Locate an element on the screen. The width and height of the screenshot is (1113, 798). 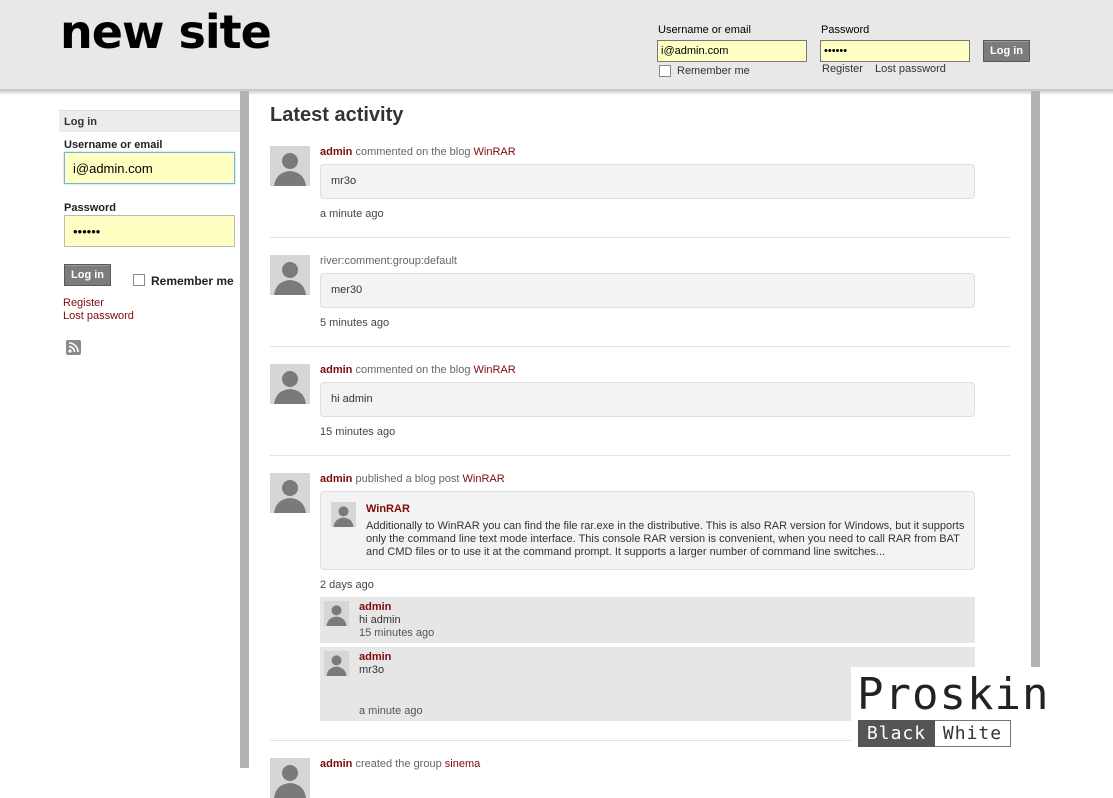
river-action: river:comment:group:default is located at coordinates (388, 261).